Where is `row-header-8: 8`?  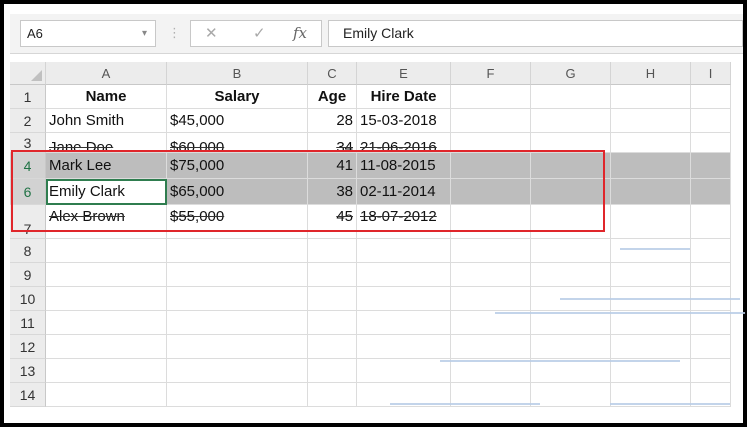
row-header-8: 8 is located at coordinates (28, 251).